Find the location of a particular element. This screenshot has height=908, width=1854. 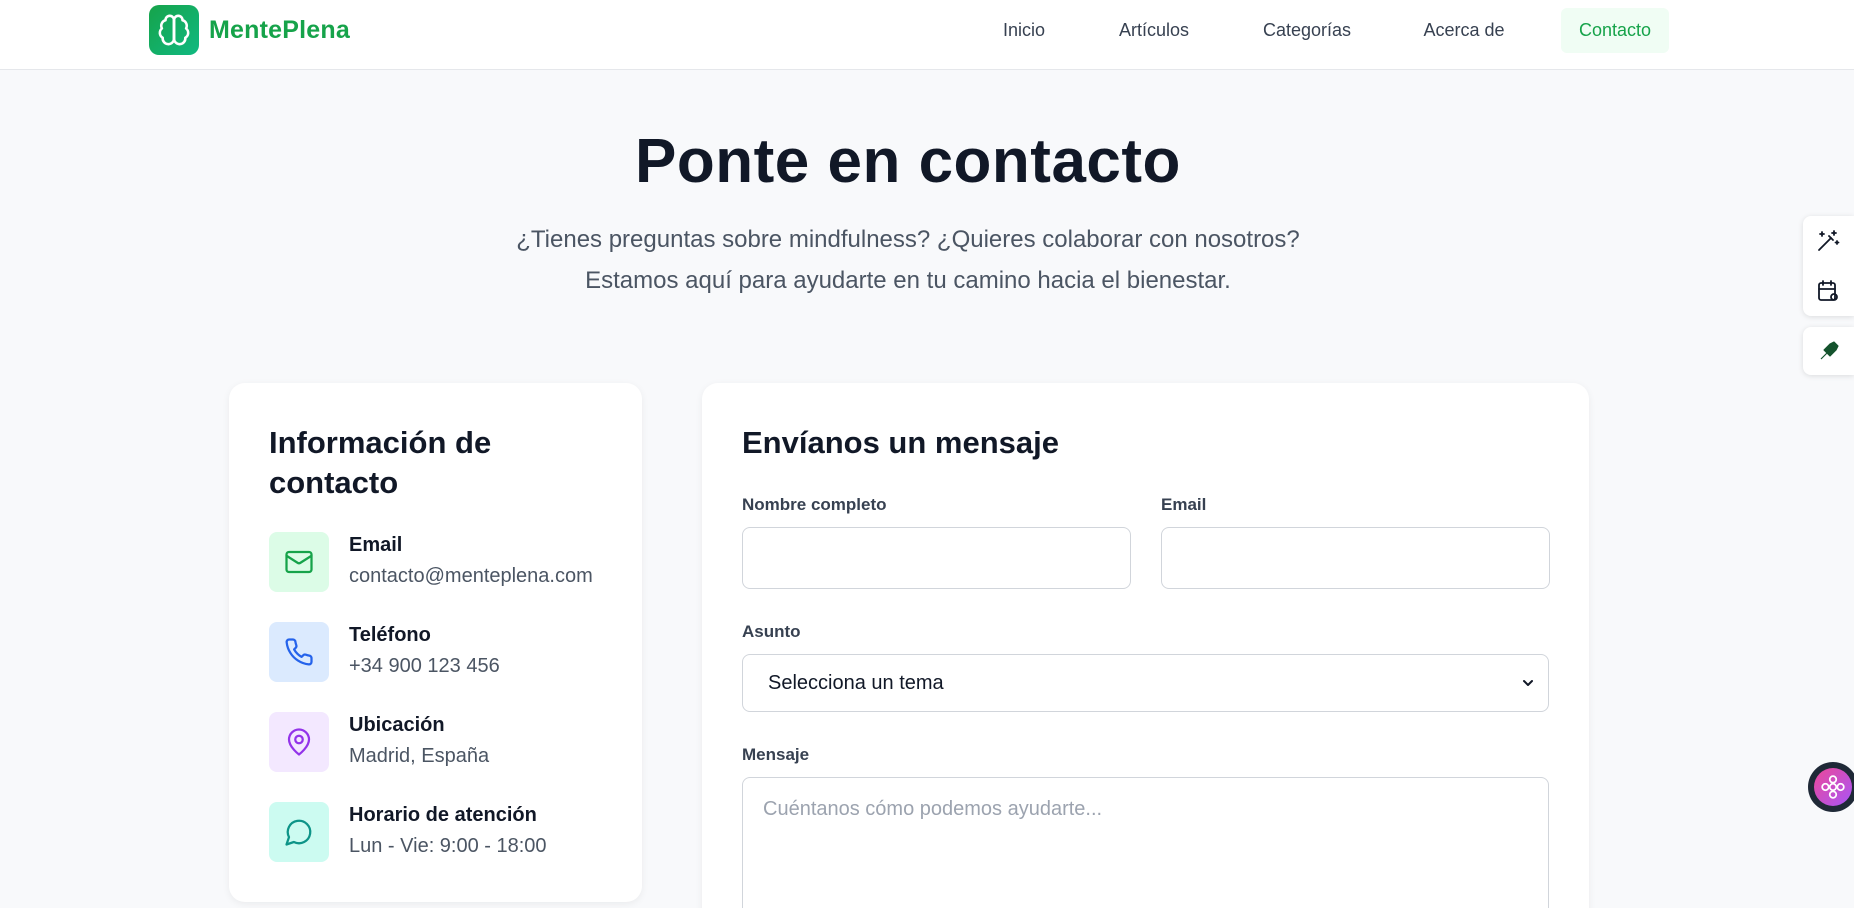

contact-item-phone: Teléfono +34 900 123 456 is located at coordinates (449, 653).